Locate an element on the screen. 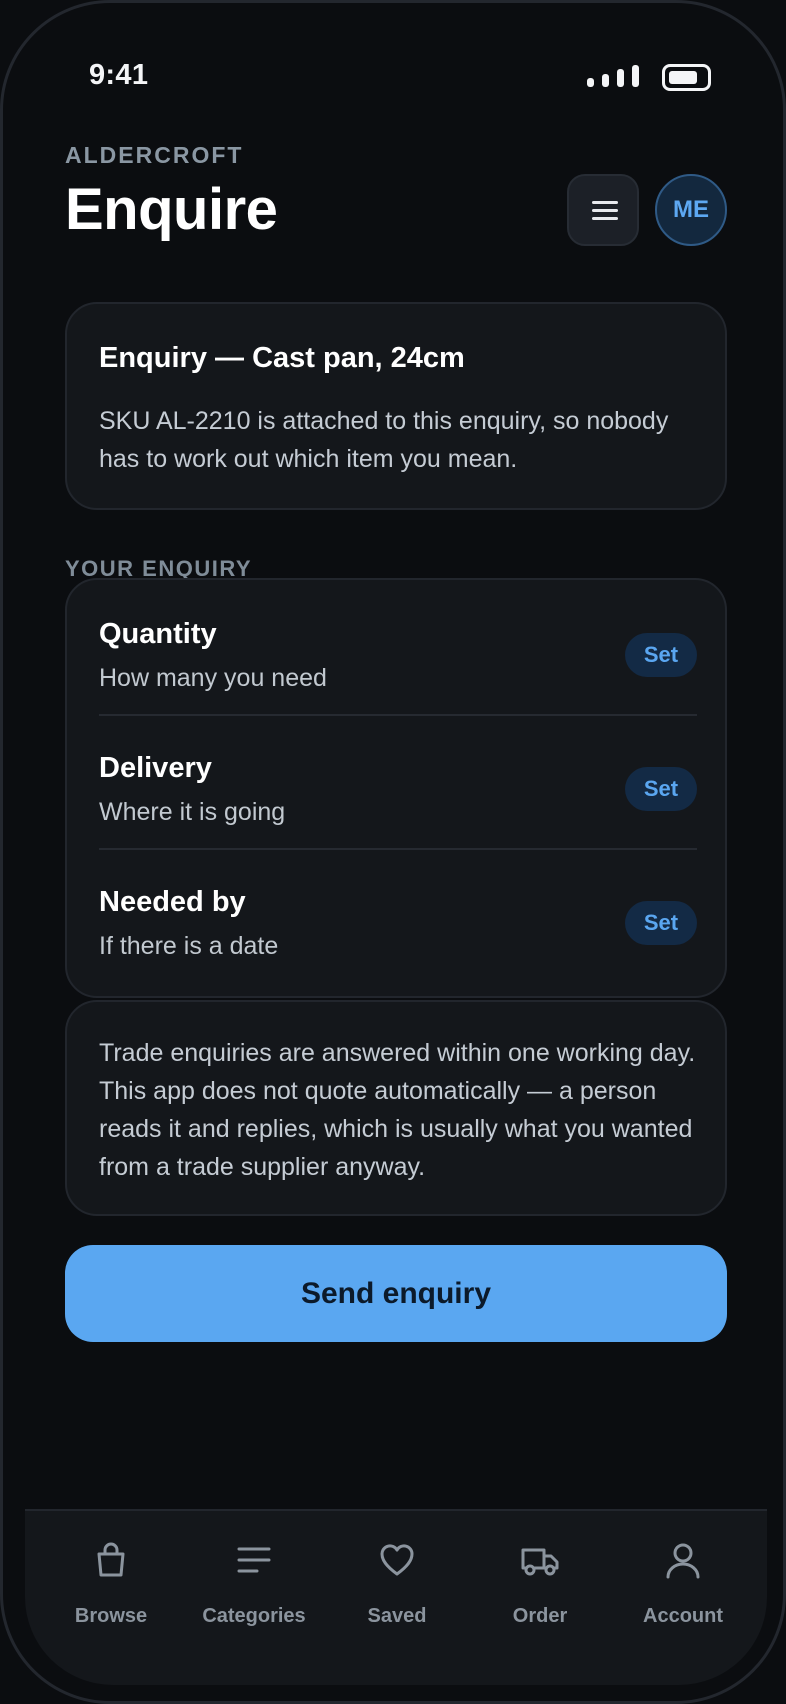  tab-saved: Saved is located at coordinates (397, 1591).